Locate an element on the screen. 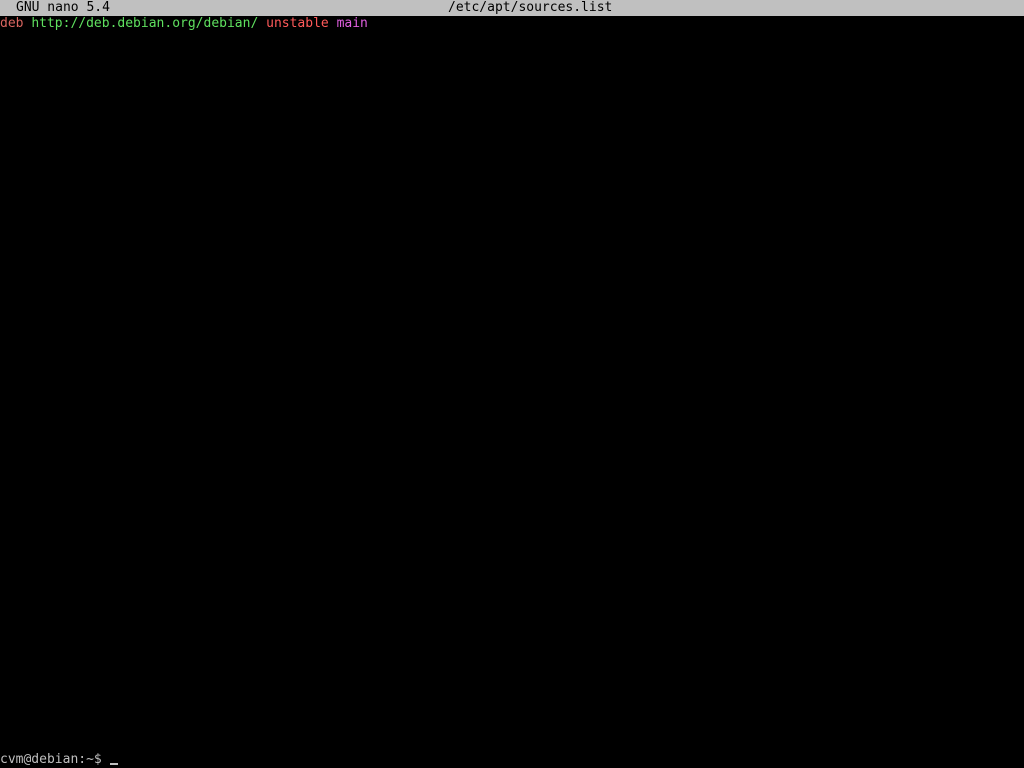 This screenshot has height=768, width=1024. repository-url-token: http://deb.debian.org/debian/ is located at coordinates (145, 23).